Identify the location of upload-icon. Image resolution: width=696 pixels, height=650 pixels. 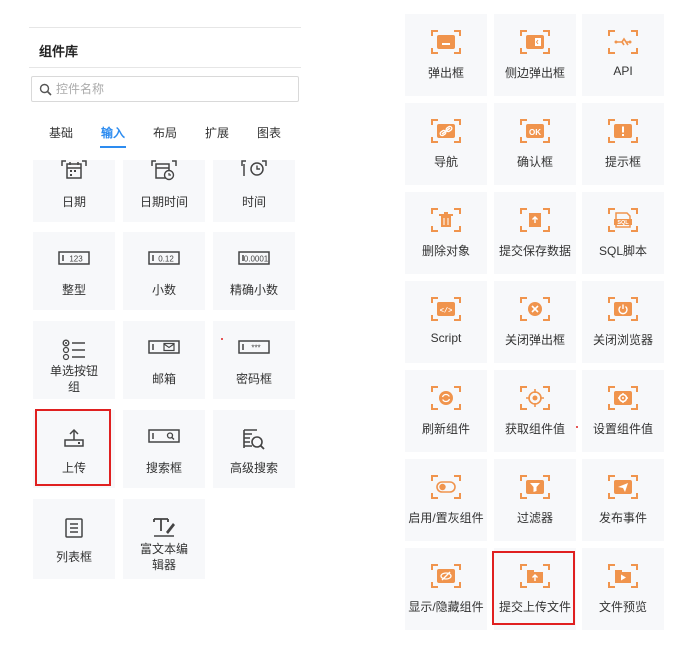
(74, 440).